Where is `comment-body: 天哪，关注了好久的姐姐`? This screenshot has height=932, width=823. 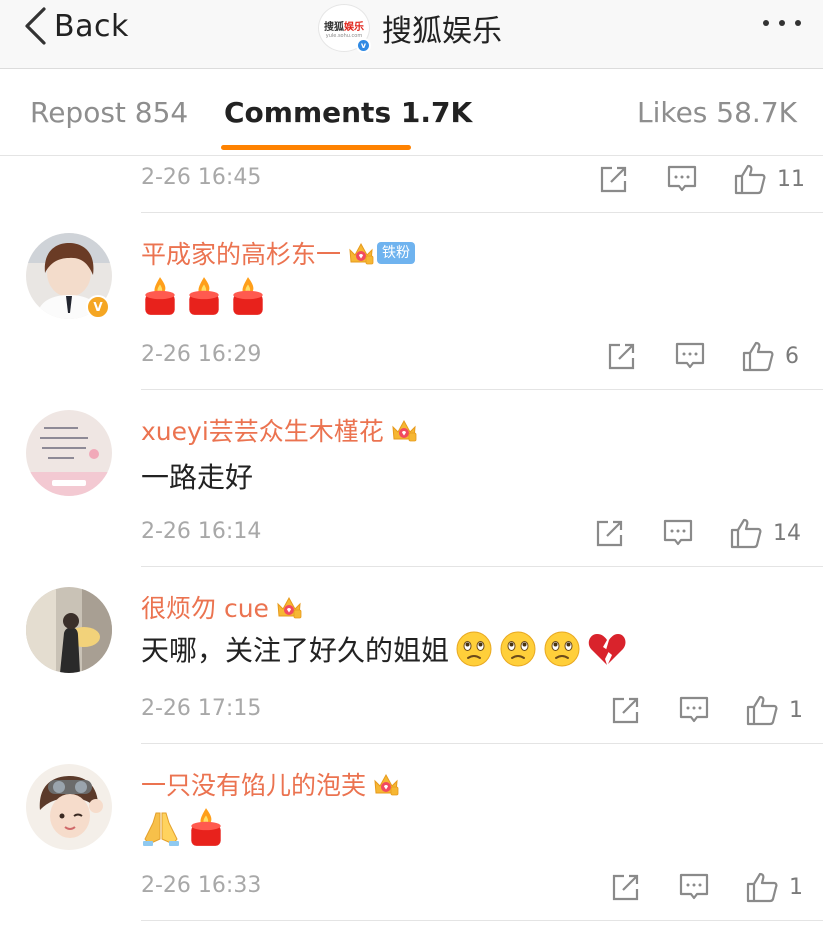 comment-body: 天哪，关注了好久的姐姐 is located at coordinates (295, 650).